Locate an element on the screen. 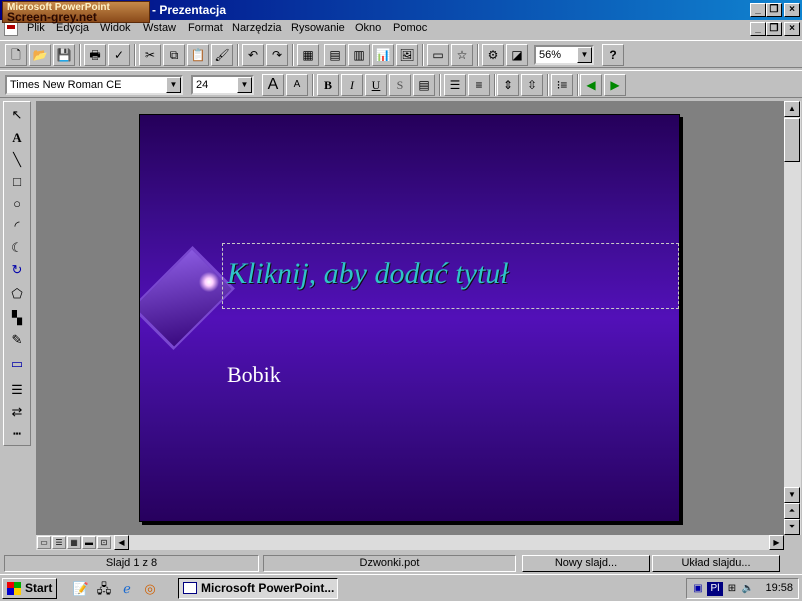 This screenshot has height=601, width=802. start-button: Start is located at coordinates (29, 588).